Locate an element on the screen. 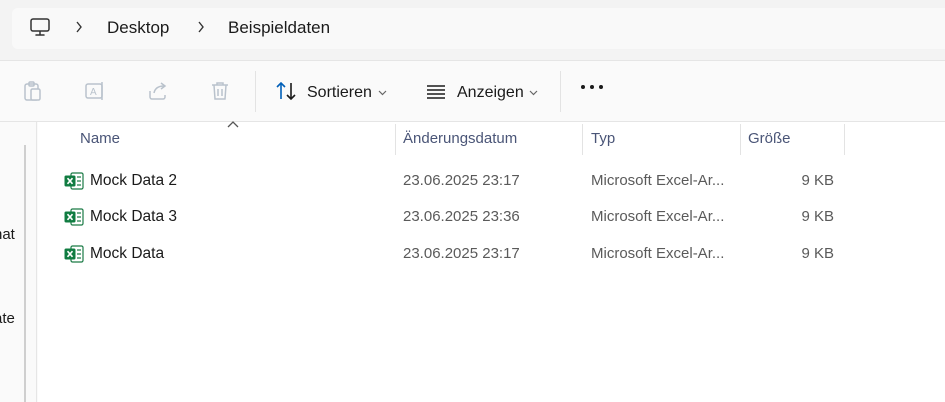 Image resolution: width=945 pixels, height=402 pixels. navigation-pane is located at coordinates (19, 262).